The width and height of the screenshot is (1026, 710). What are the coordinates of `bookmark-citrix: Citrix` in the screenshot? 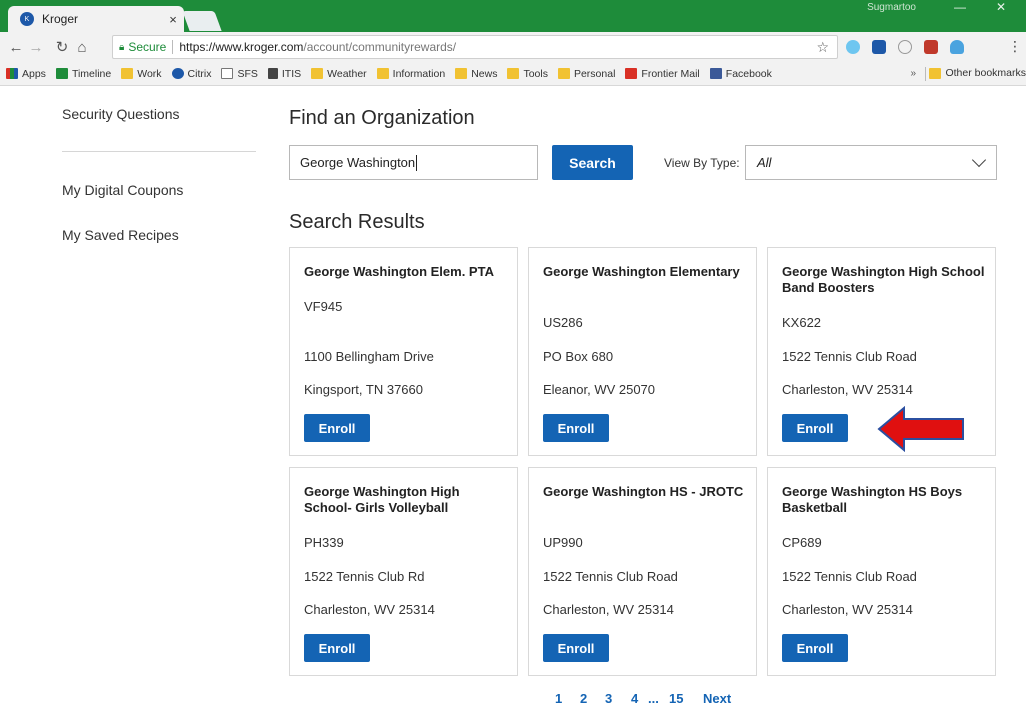 It's located at (191, 73).